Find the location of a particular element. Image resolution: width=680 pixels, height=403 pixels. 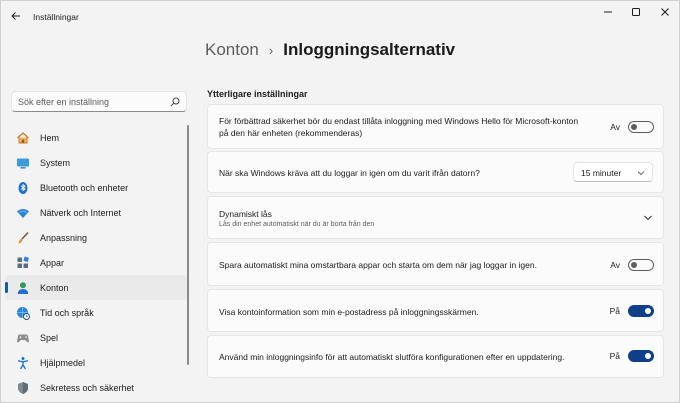

account-icon is located at coordinates (23, 288).